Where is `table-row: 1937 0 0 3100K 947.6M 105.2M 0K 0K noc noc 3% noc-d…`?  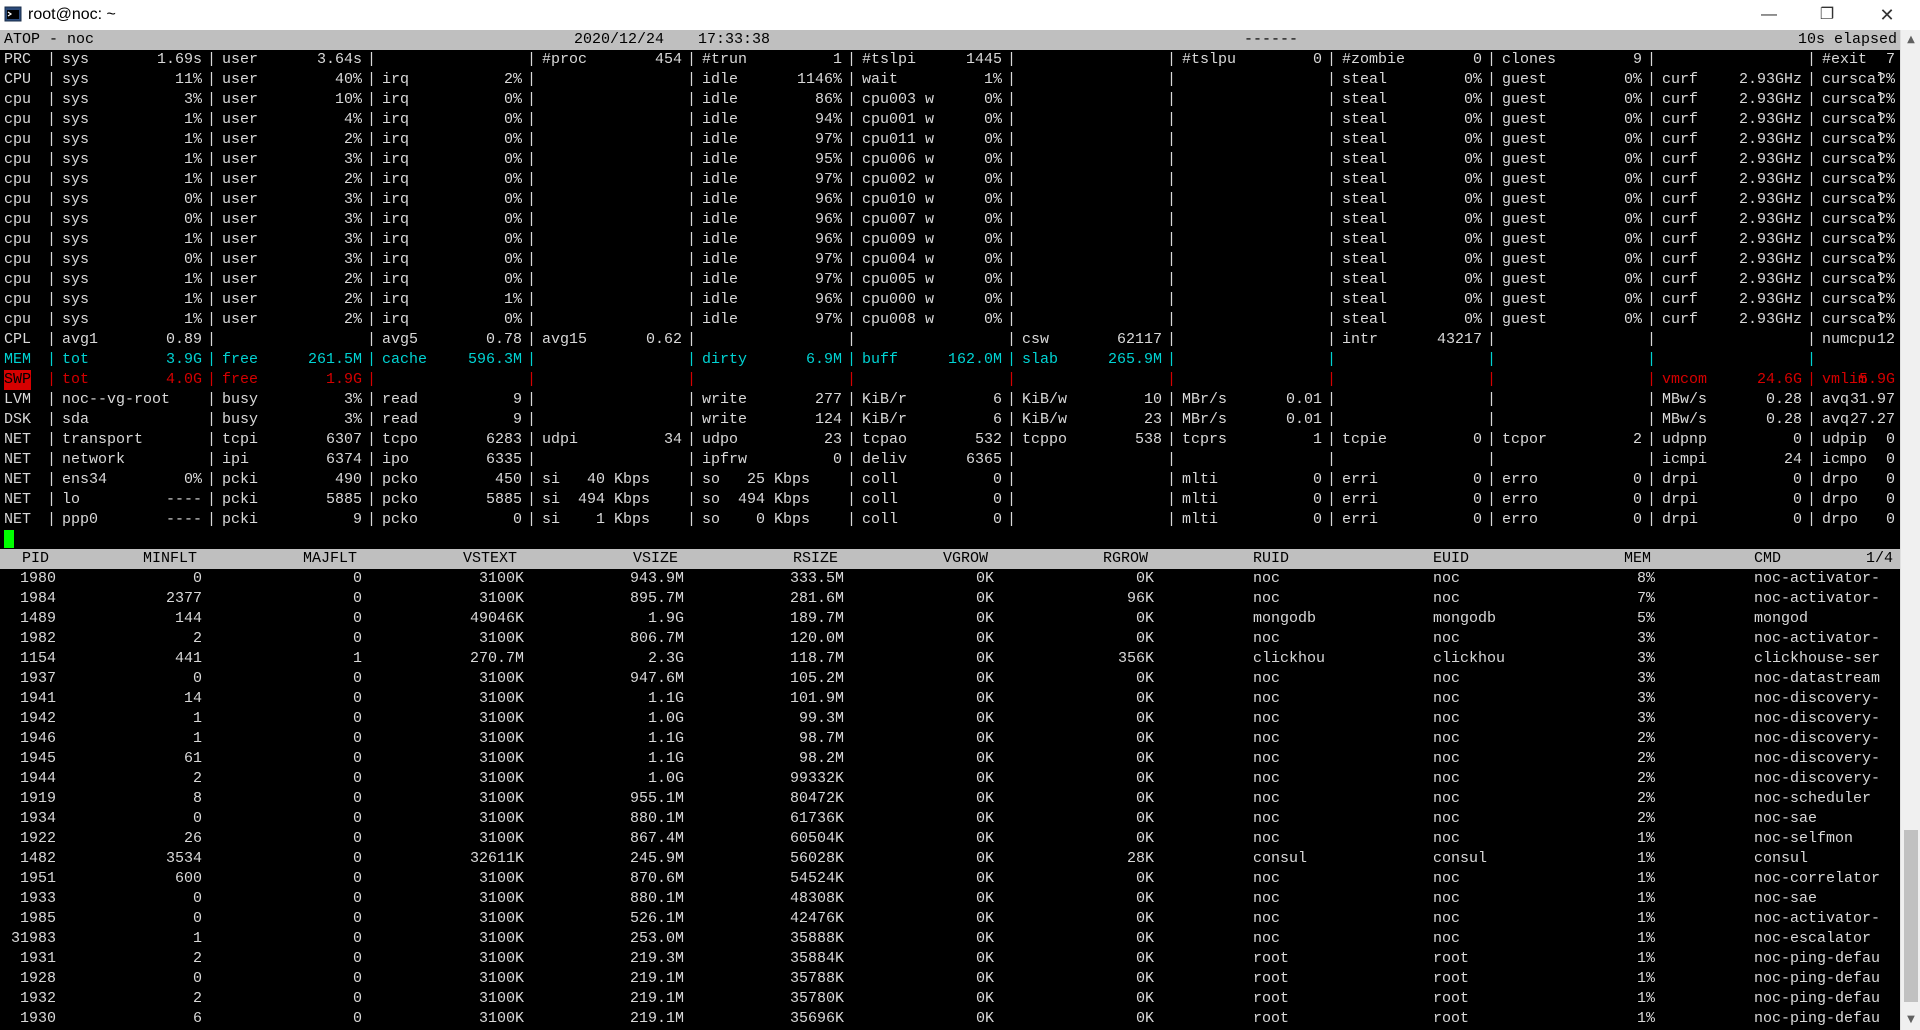
table-row: 1937 0 0 3100K 947.6M 105.2M 0K 0K noc noc 3% noc-d… is located at coordinates (950, 679).